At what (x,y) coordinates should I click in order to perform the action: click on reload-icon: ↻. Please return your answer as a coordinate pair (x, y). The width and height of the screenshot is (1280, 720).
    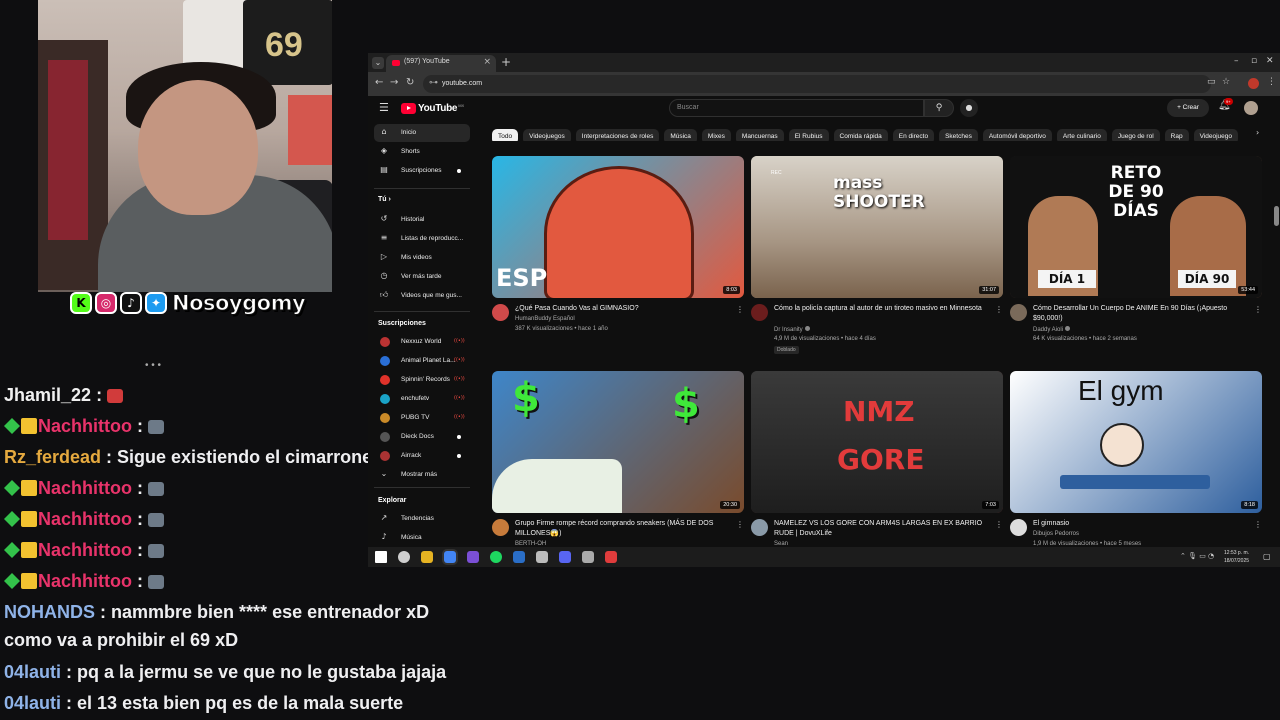
    Looking at the image, I should click on (410, 82).